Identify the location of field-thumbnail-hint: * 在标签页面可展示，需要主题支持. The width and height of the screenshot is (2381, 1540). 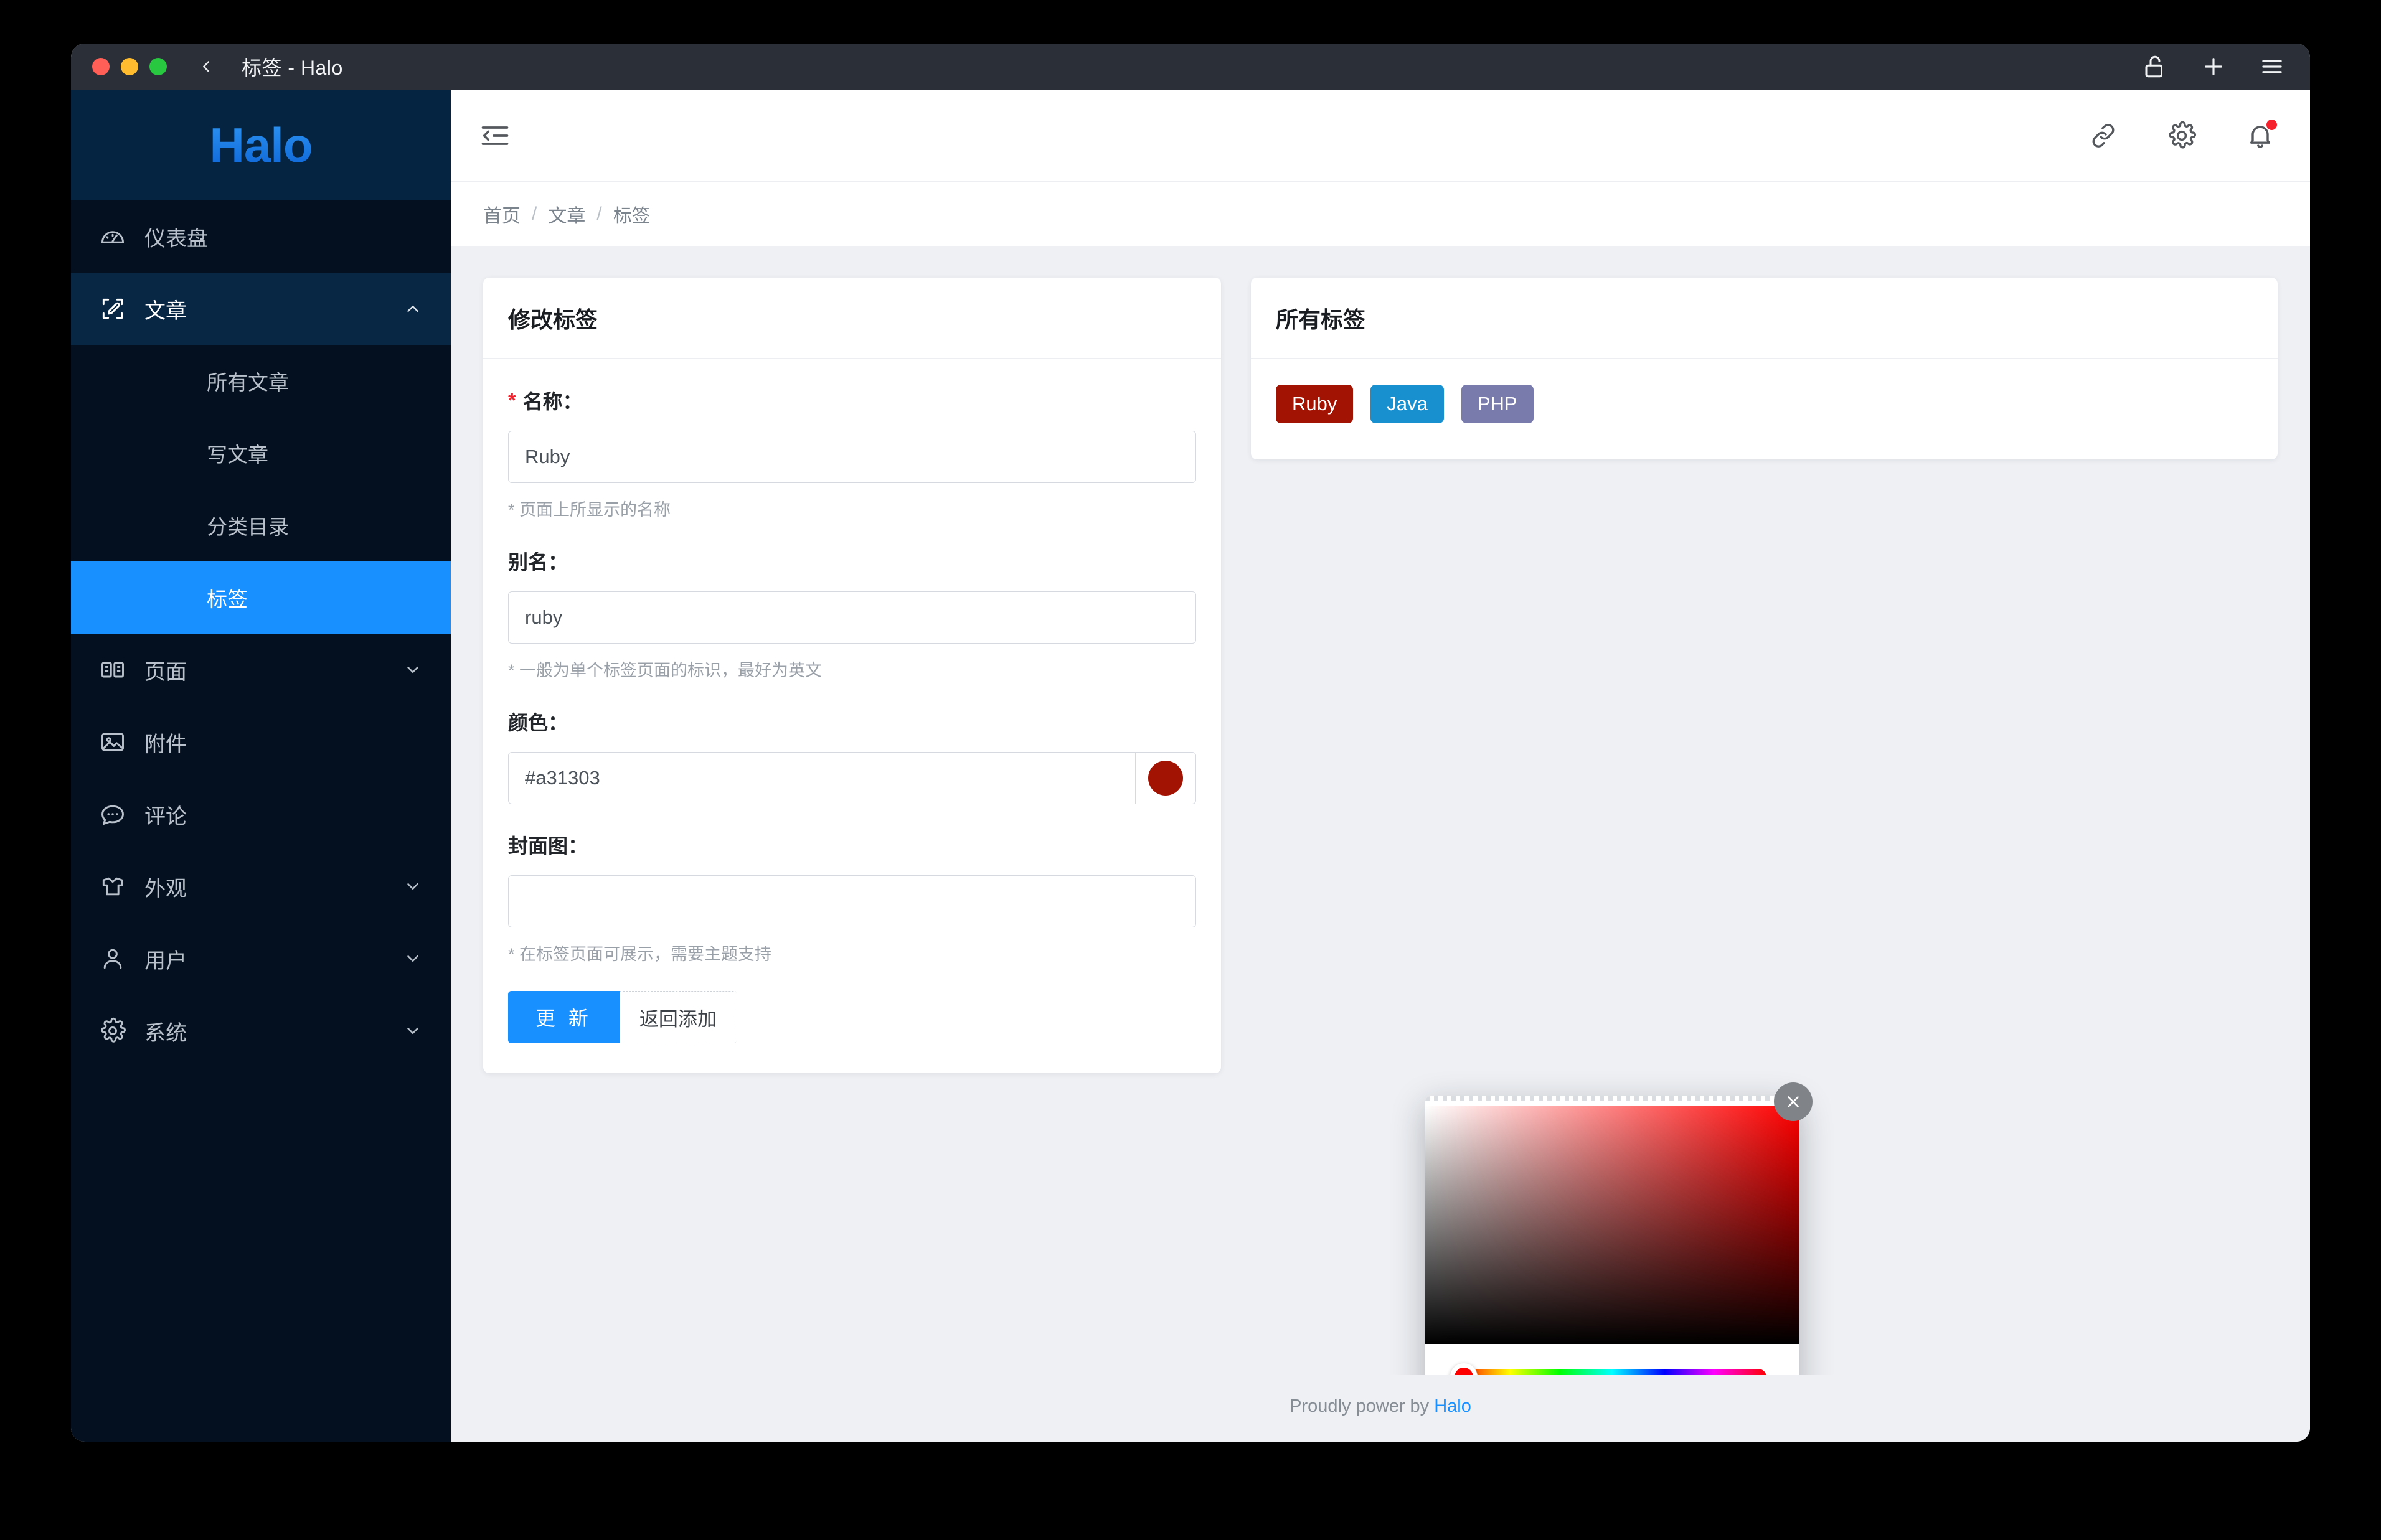
(640, 954).